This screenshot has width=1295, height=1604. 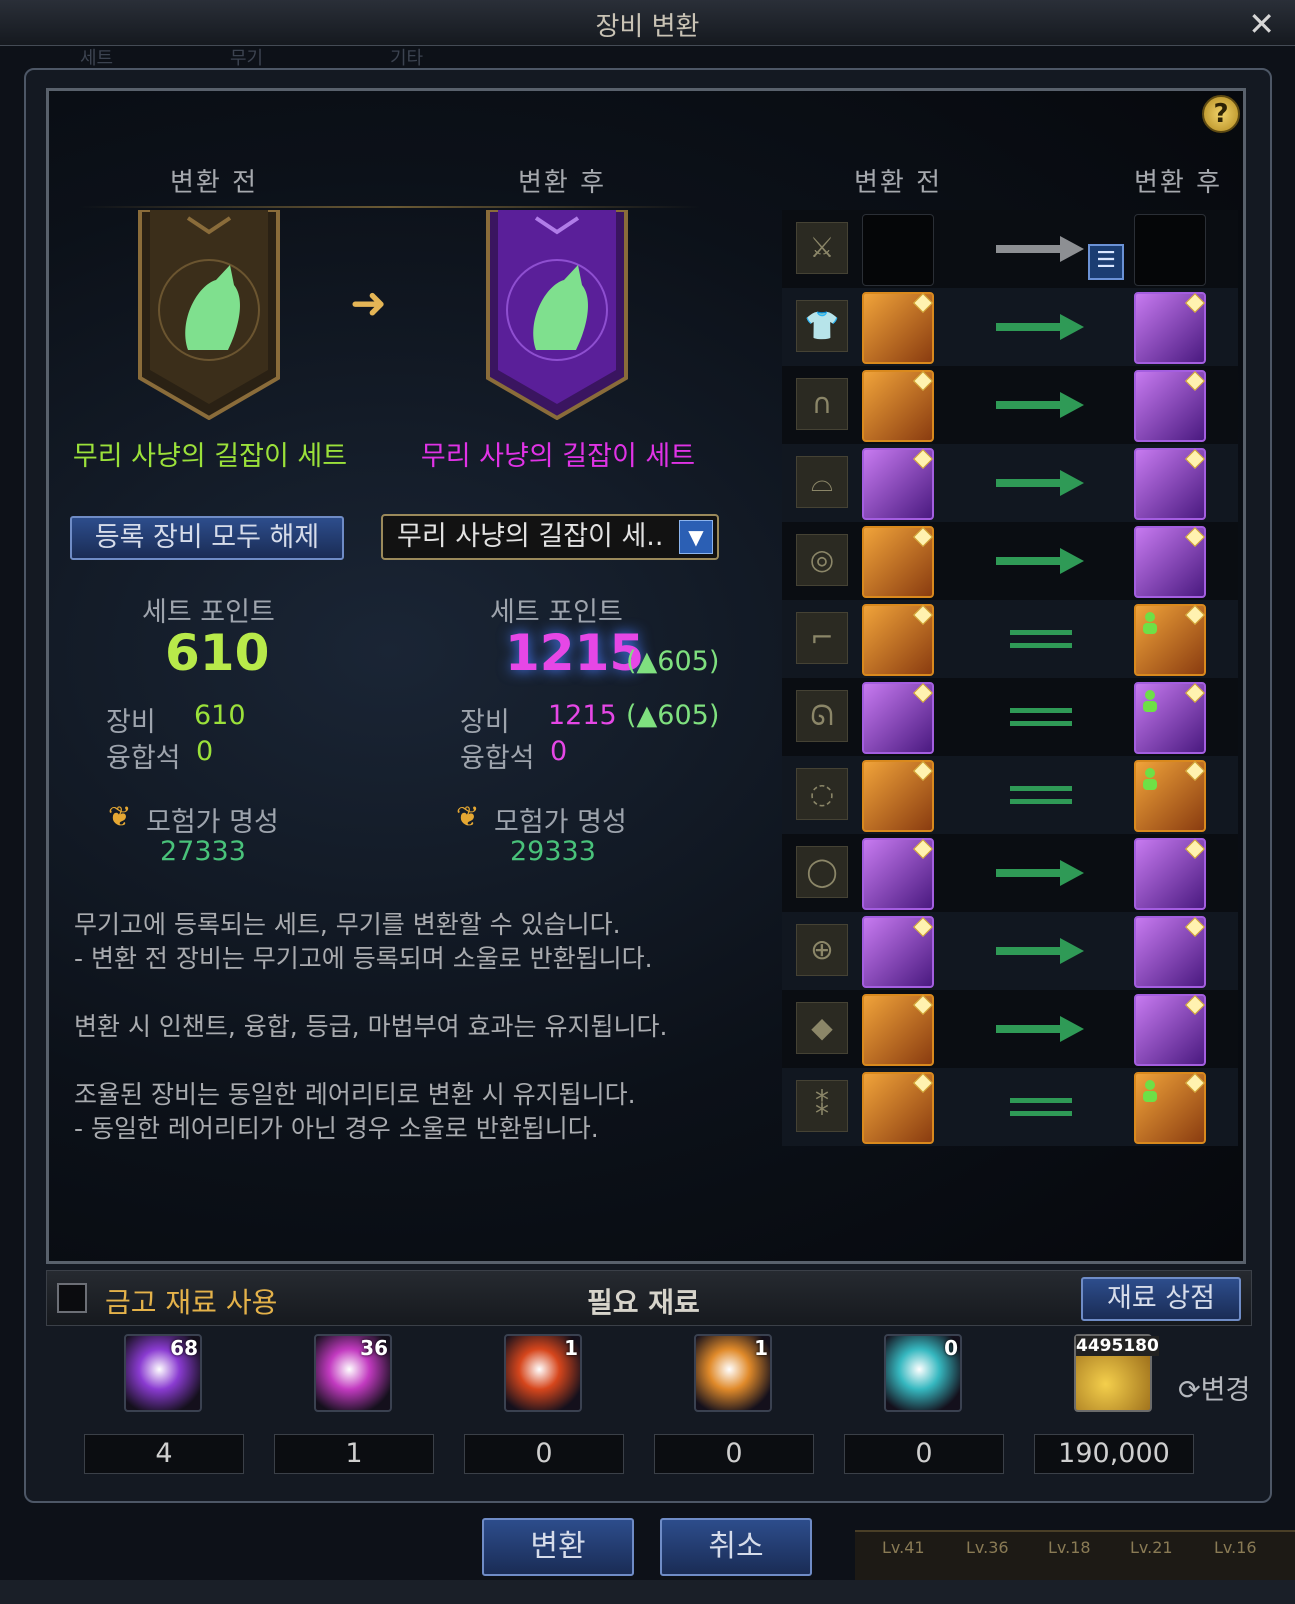 What do you see at coordinates (120, 816) in the screenshot?
I see `before-fame-icon: ❦` at bounding box center [120, 816].